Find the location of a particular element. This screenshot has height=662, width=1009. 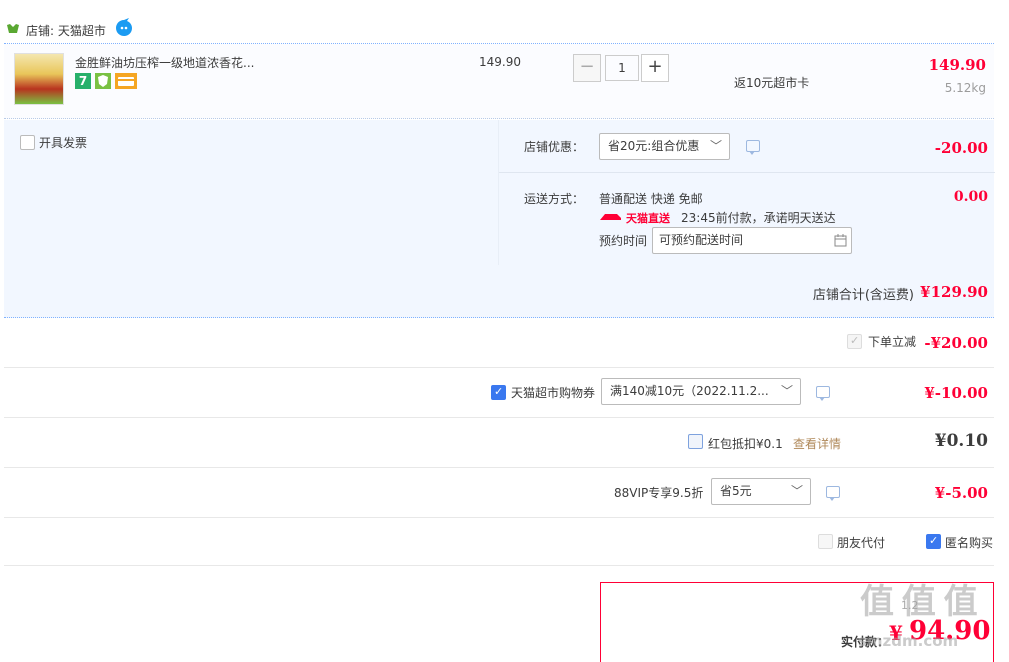

tmall-direct-logo: 天猫直送 is located at coordinates (635, 217).